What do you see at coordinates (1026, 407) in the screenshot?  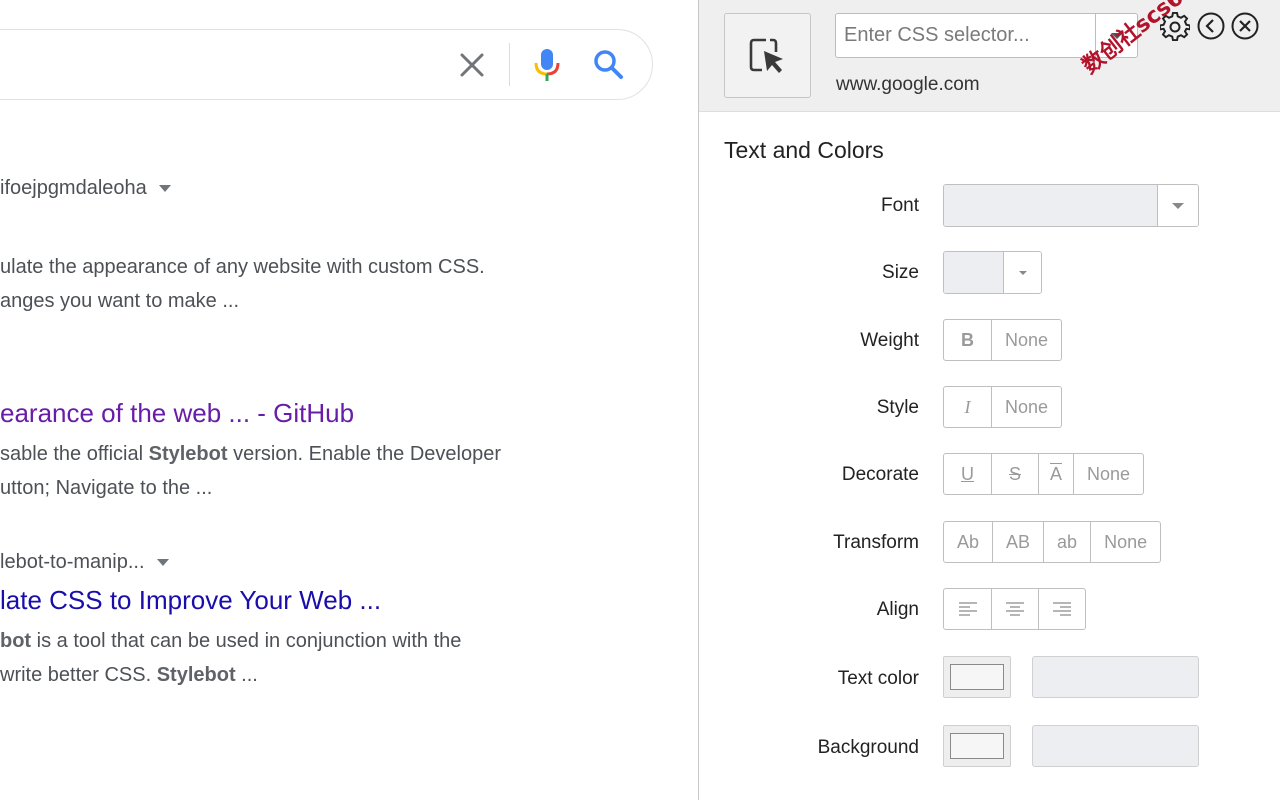 I see `style-none-button: None` at bounding box center [1026, 407].